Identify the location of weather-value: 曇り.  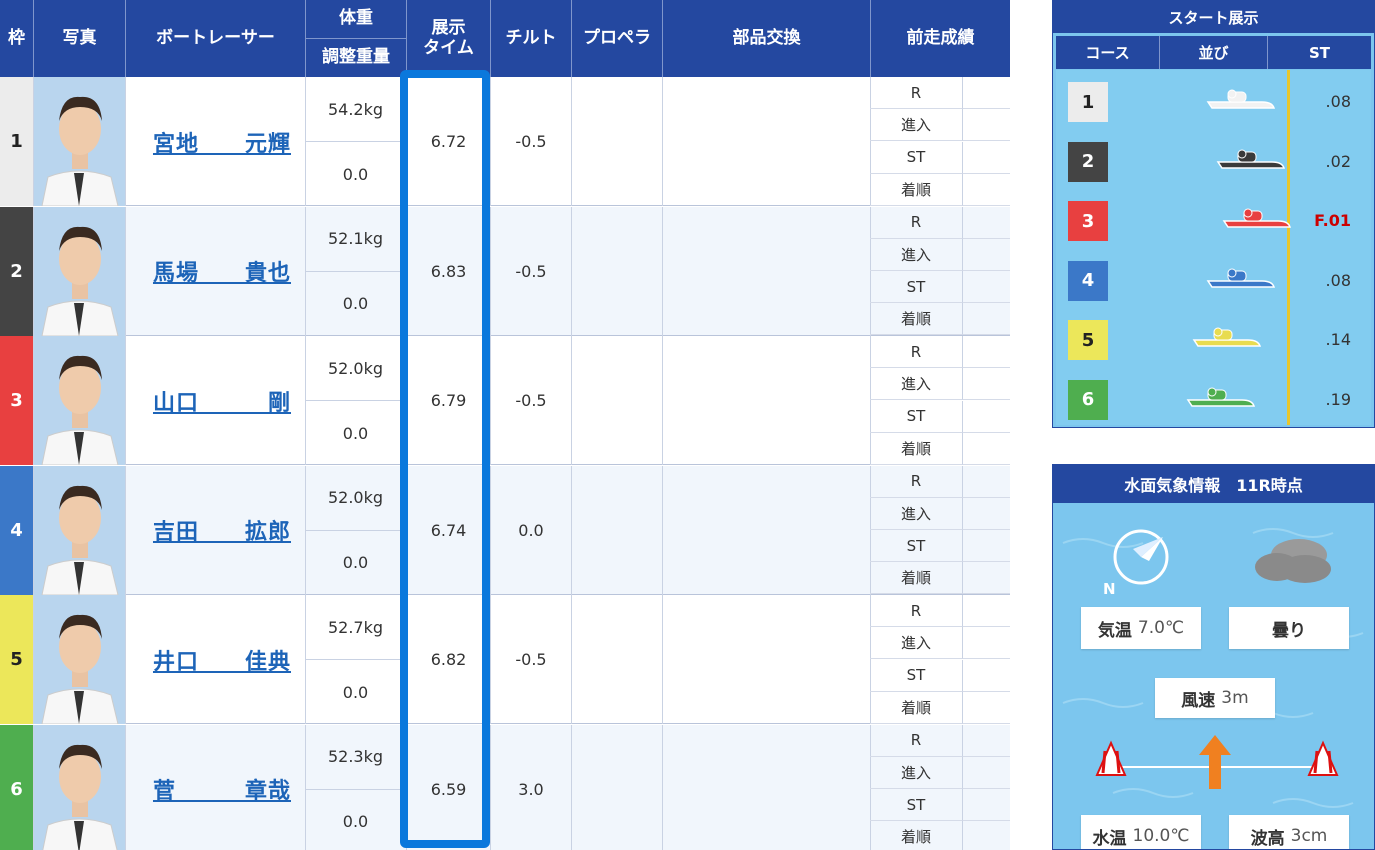
(1289, 630).